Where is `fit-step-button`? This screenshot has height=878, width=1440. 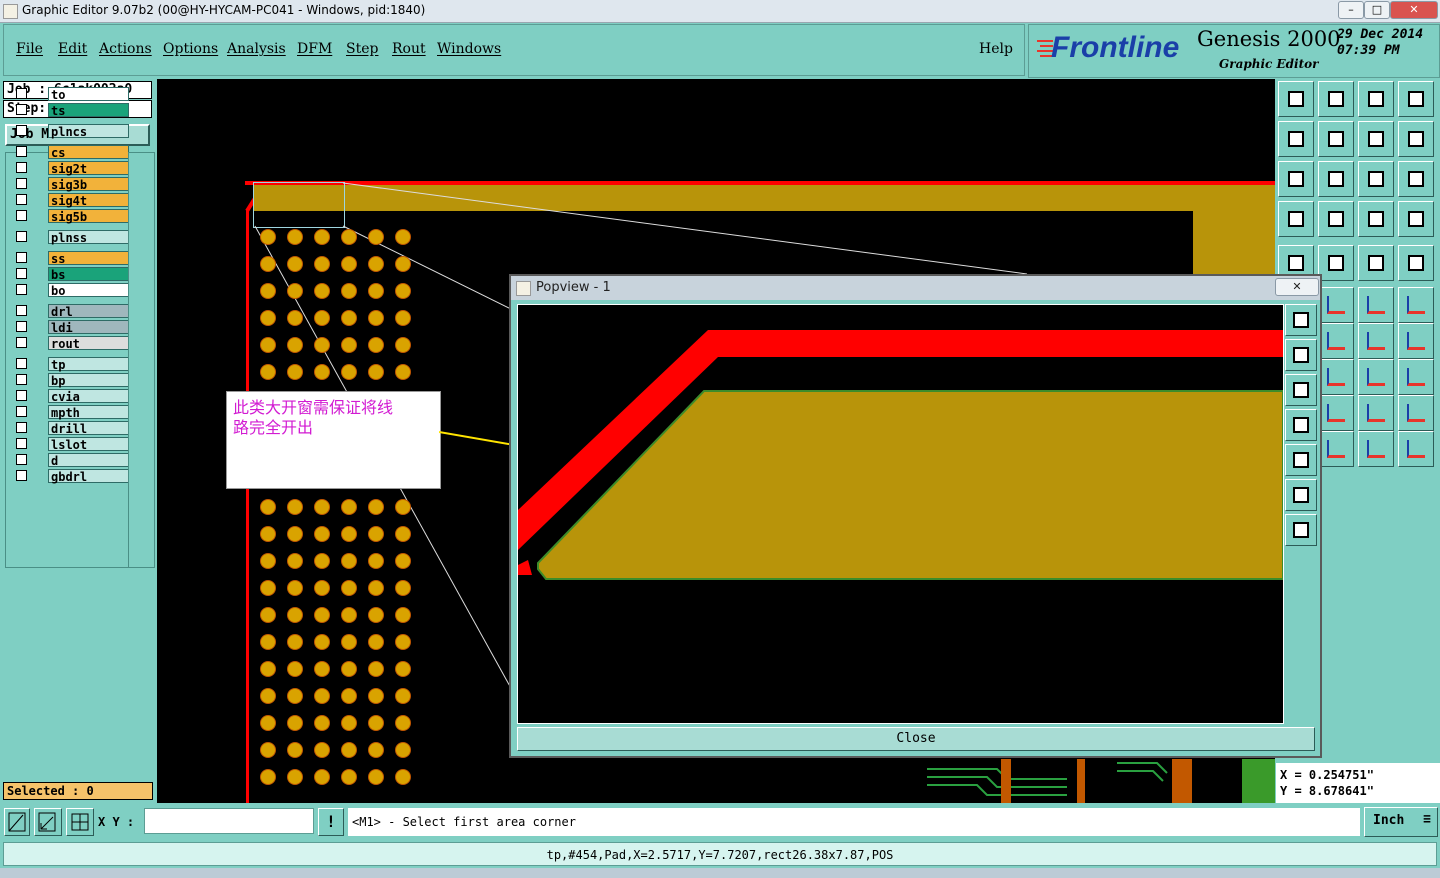
fit-step-button is located at coordinates (1376, 99).